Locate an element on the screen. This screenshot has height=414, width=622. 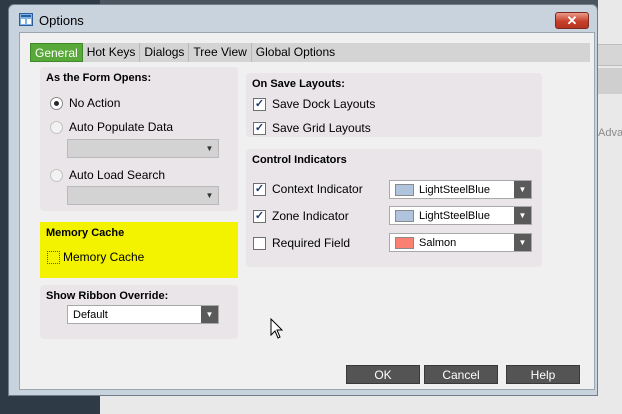
checkbox-label: Zone Indicator is located at coordinates (310, 216).